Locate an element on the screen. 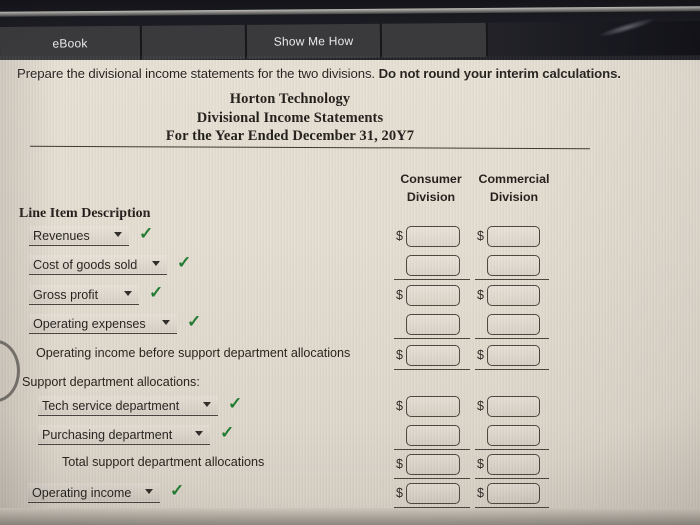  statement-row: Tech service department ✓ $ $ is located at coordinates (350, 408).